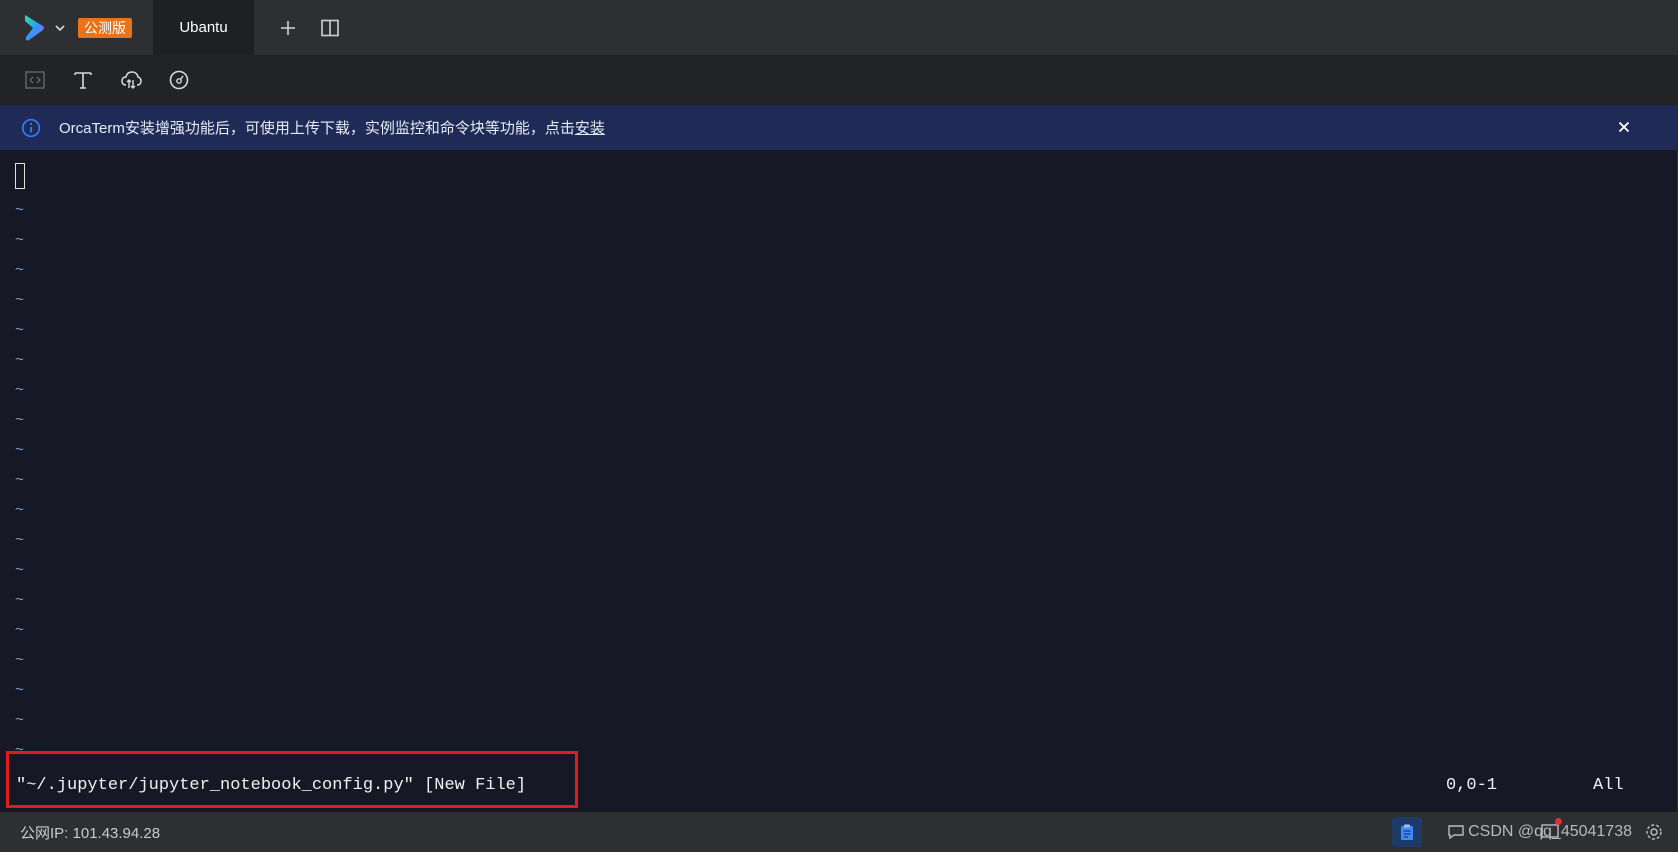  What do you see at coordinates (839, 127) in the screenshot?
I see `install-notice-banner: OrcaTerm安装增强功能后，可使用上传下载，实例监控和命令块等功能，点击安装` at bounding box center [839, 127].